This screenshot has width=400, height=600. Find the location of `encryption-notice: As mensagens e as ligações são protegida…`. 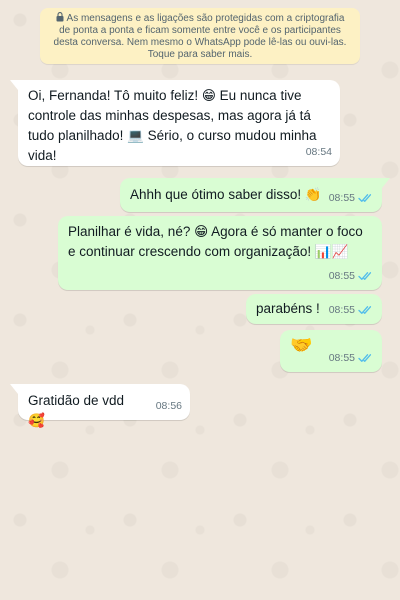

encryption-notice: As mensagens e as ligações são protegida… is located at coordinates (200, 36).